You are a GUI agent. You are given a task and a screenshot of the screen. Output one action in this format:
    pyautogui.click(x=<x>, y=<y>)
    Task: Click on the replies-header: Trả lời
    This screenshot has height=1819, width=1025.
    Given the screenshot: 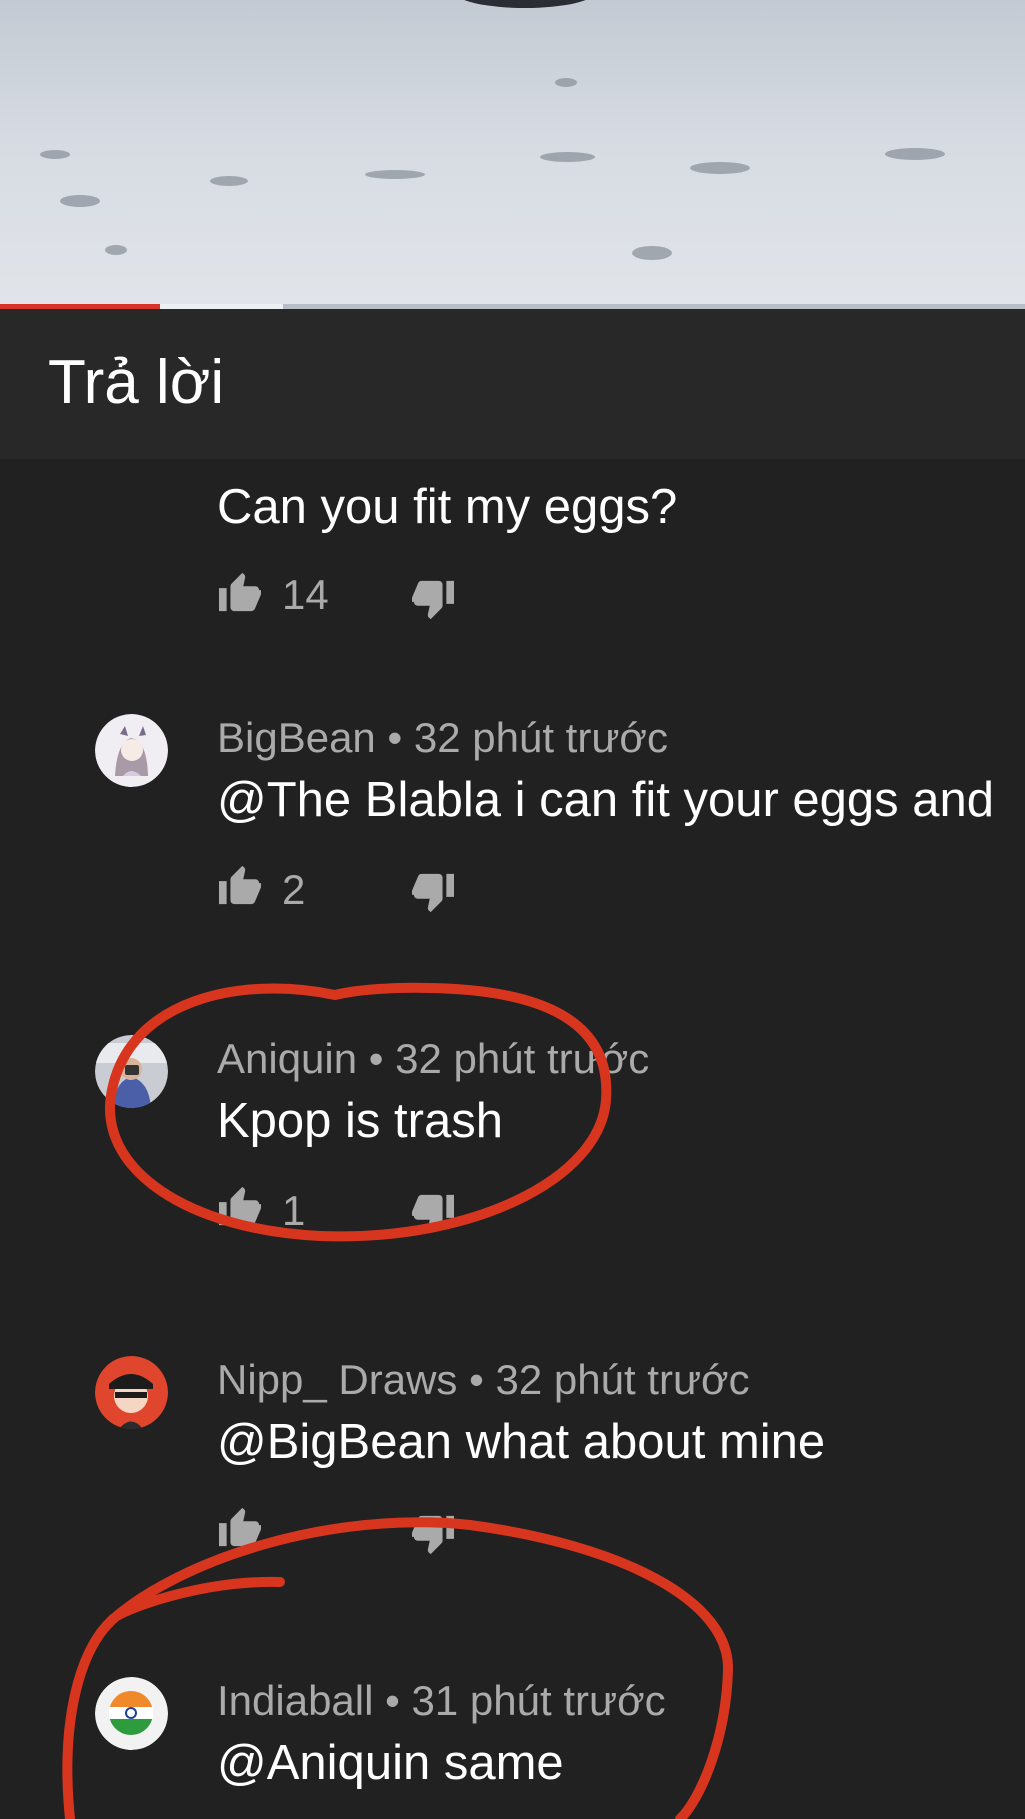 What is the action you would take?
    pyautogui.click(x=512, y=384)
    